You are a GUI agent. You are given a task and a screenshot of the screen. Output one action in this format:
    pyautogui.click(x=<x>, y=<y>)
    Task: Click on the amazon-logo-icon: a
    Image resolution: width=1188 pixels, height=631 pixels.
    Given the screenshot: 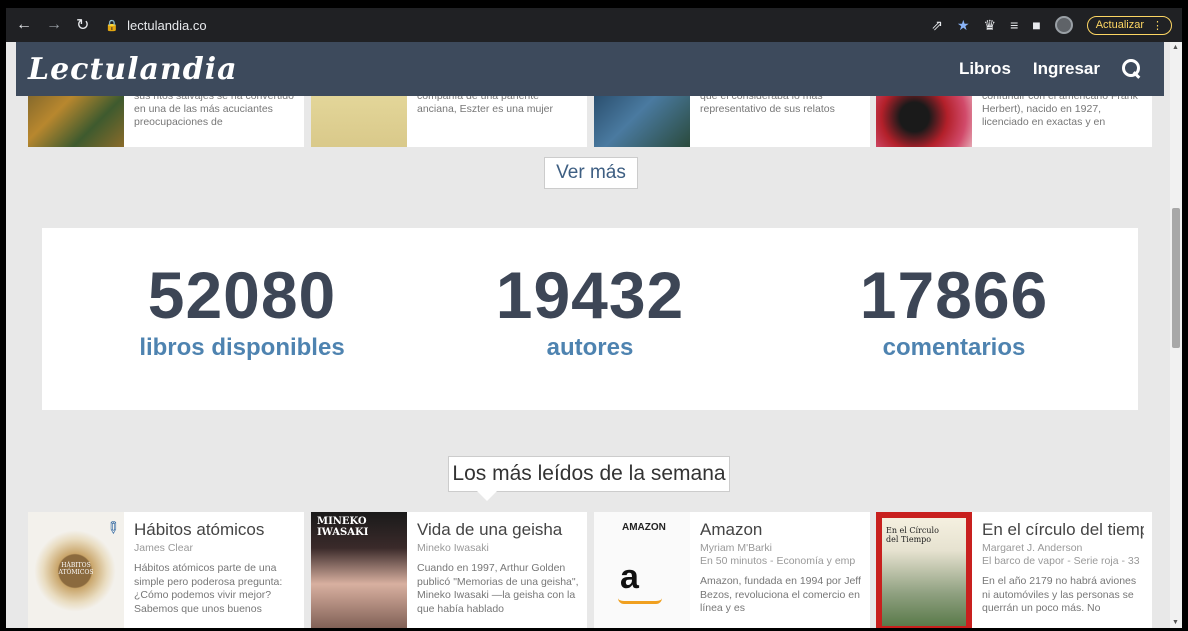 What is the action you would take?
    pyautogui.click(x=629, y=577)
    